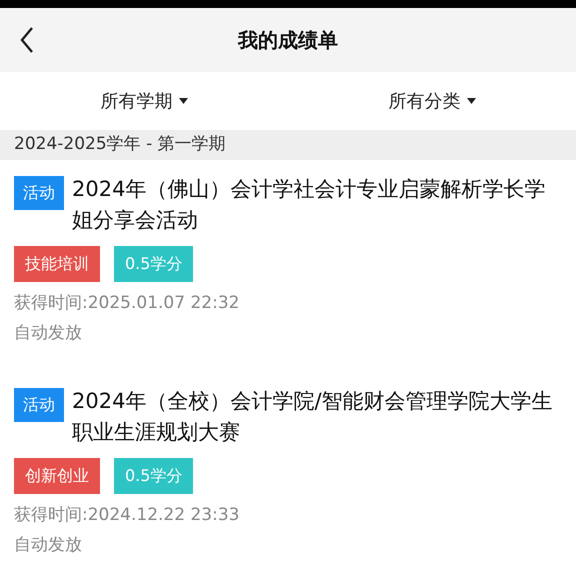  Describe the element at coordinates (309, 205) in the screenshot. I see `record-title: 2024年（佛山）会计学社会计专业启蒙解析学长学姐分享会活动` at that location.